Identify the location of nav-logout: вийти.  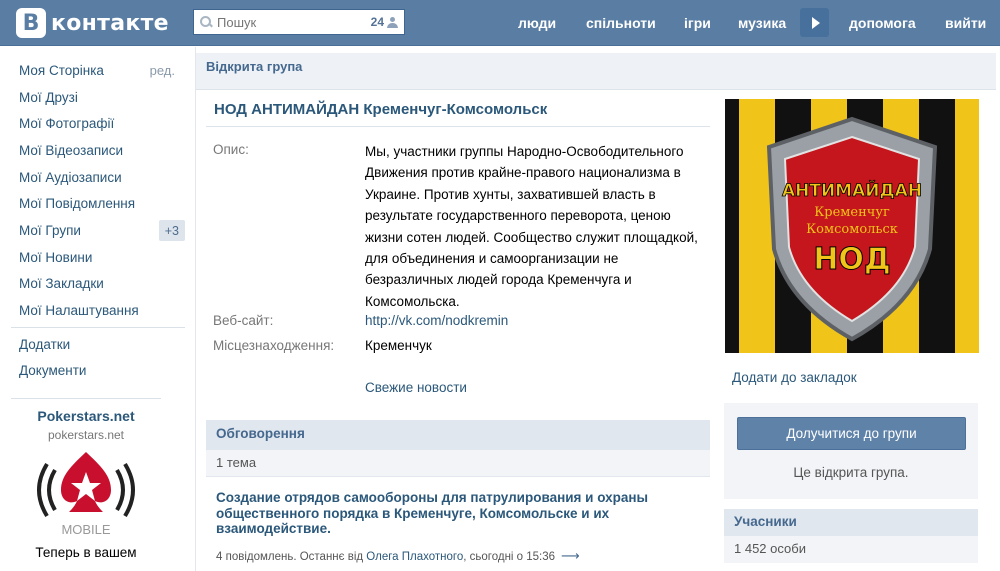
(965, 23).